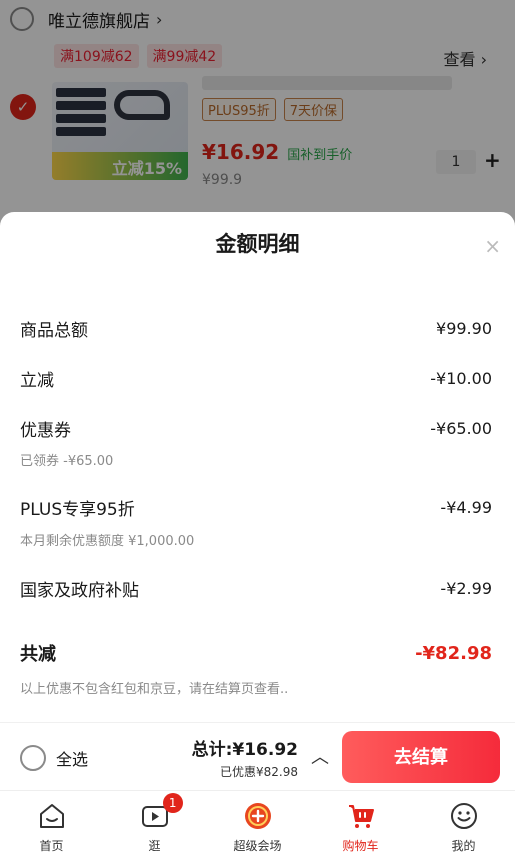 The height and width of the screenshot is (860, 515). Describe the element at coordinates (464, 328) in the screenshot. I see `row-value: ¥99.90` at that location.